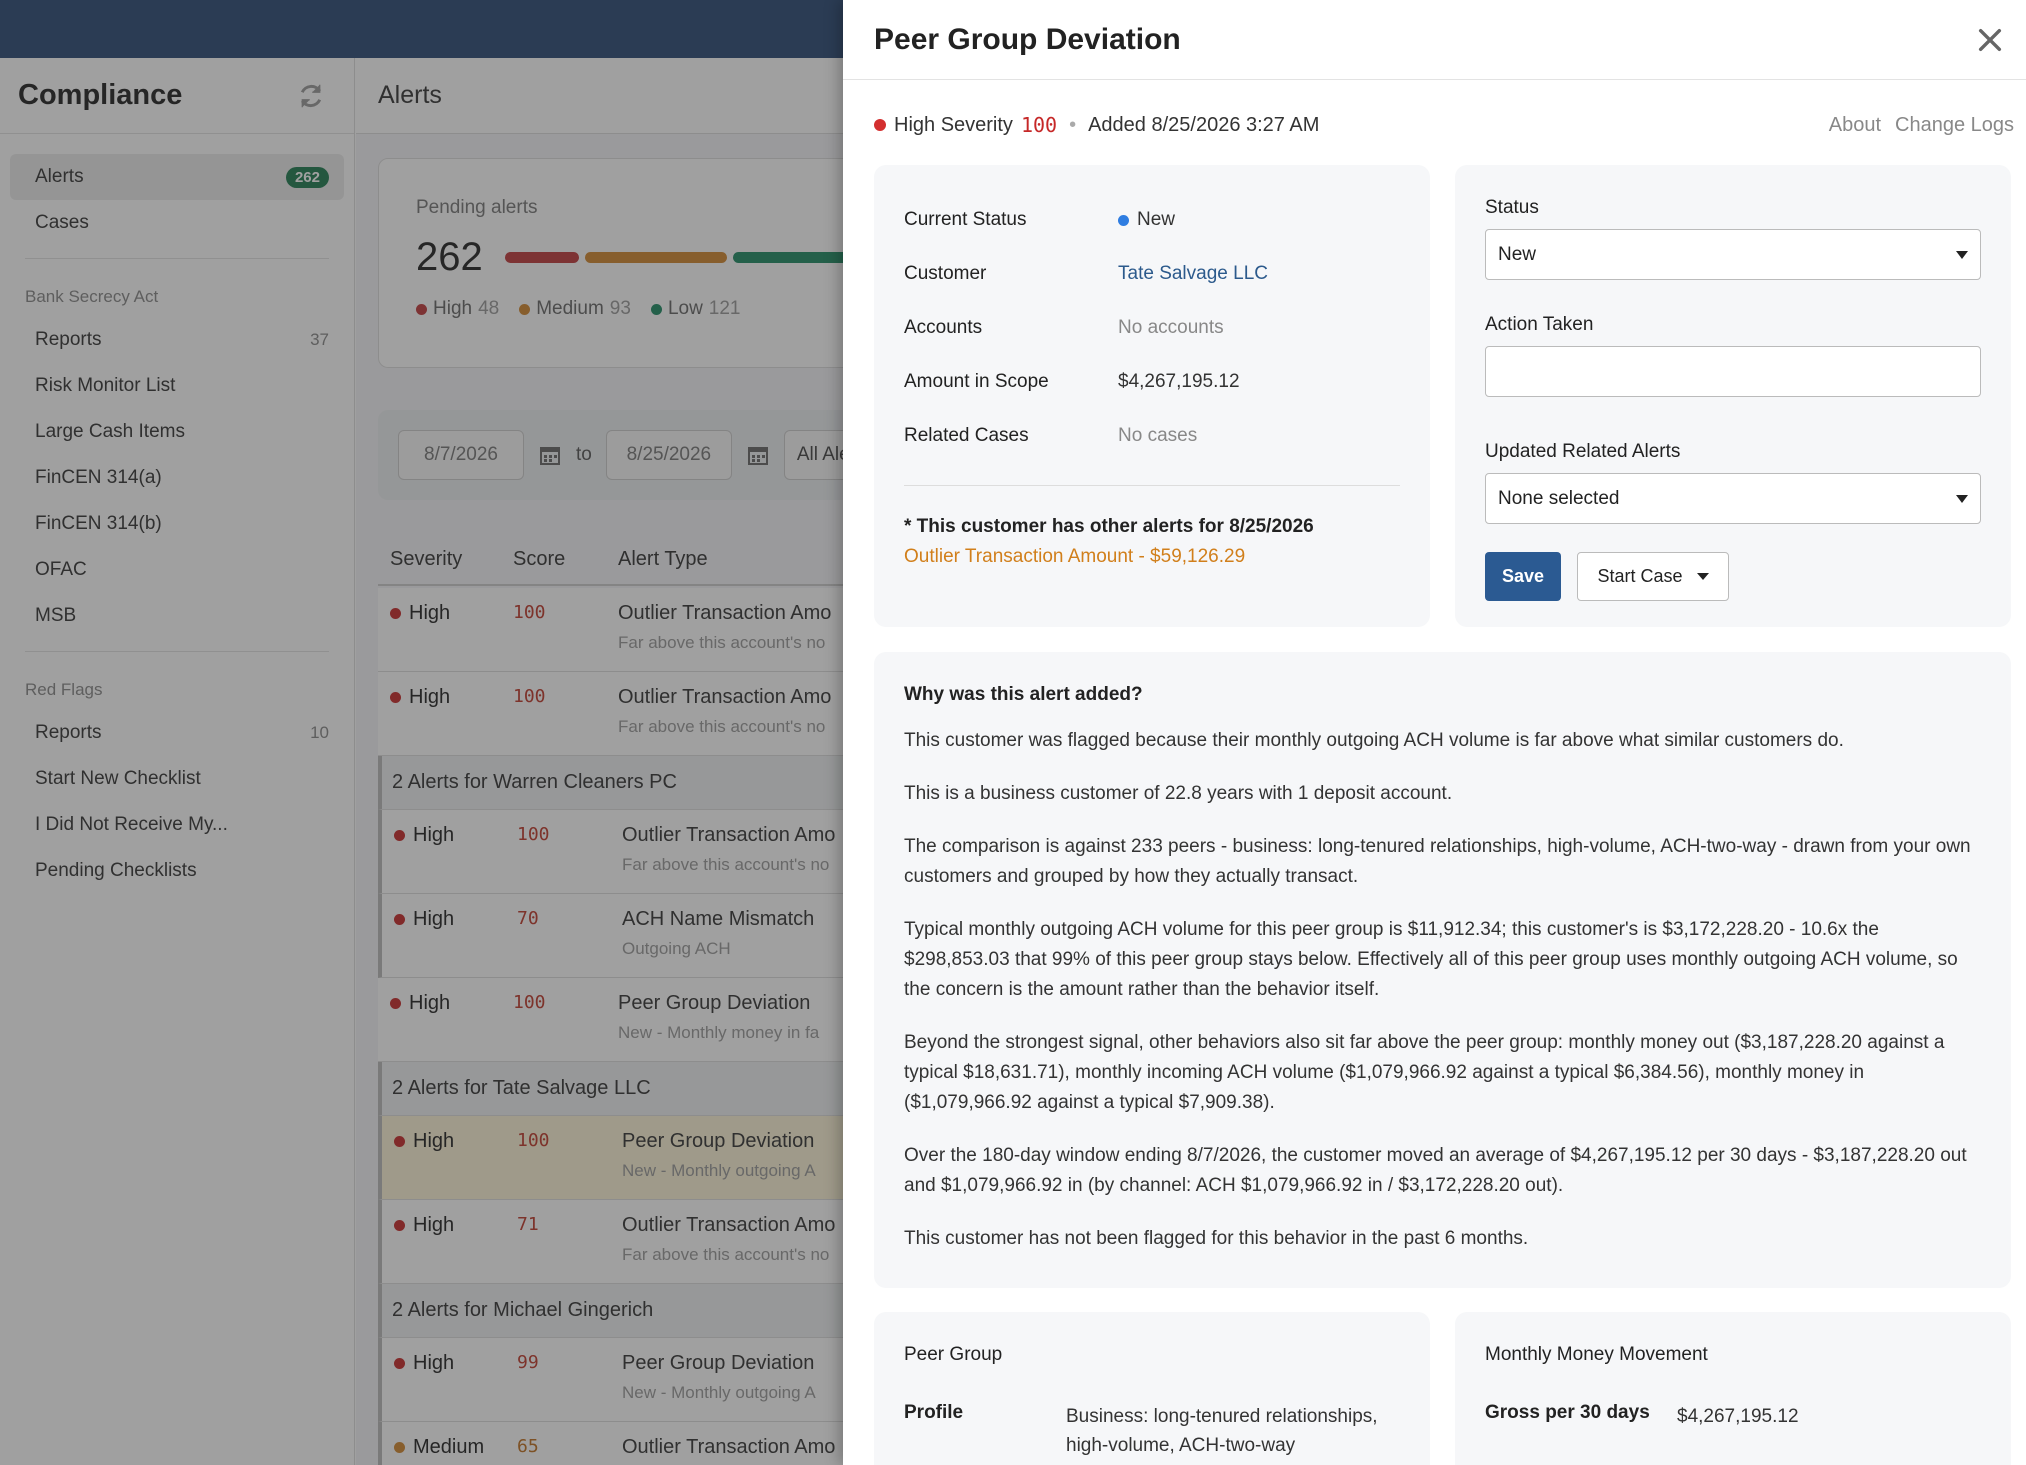 The height and width of the screenshot is (1465, 2026). I want to click on status-select-value: New, so click(1517, 254).